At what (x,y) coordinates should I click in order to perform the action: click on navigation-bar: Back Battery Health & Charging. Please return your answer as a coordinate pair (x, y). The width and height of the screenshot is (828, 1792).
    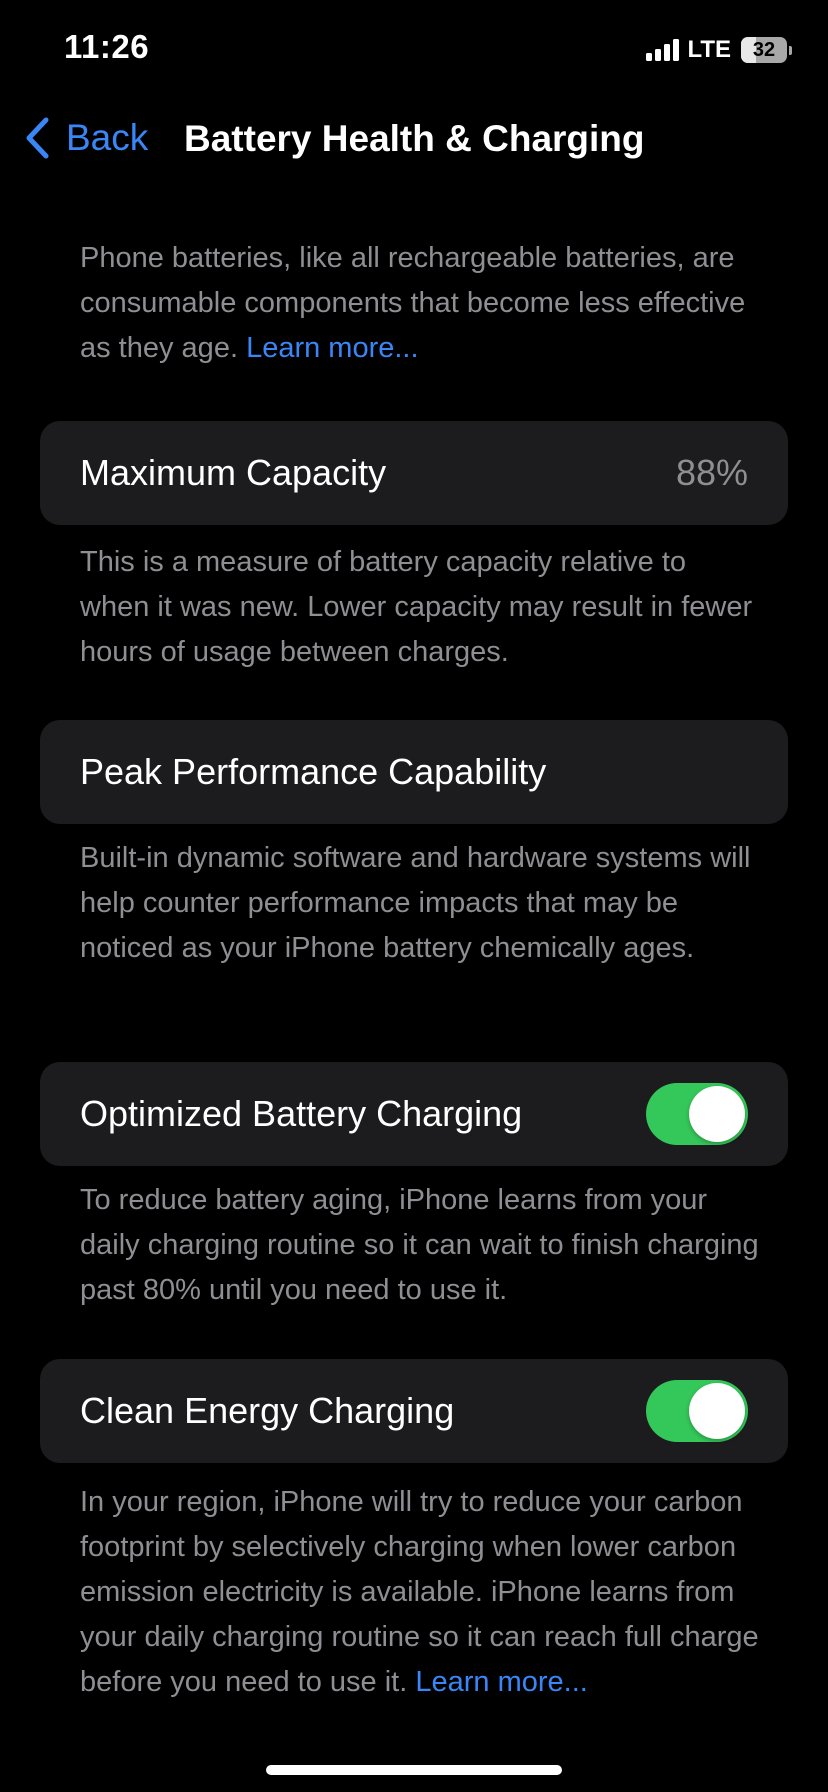
    Looking at the image, I should click on (414, 139).